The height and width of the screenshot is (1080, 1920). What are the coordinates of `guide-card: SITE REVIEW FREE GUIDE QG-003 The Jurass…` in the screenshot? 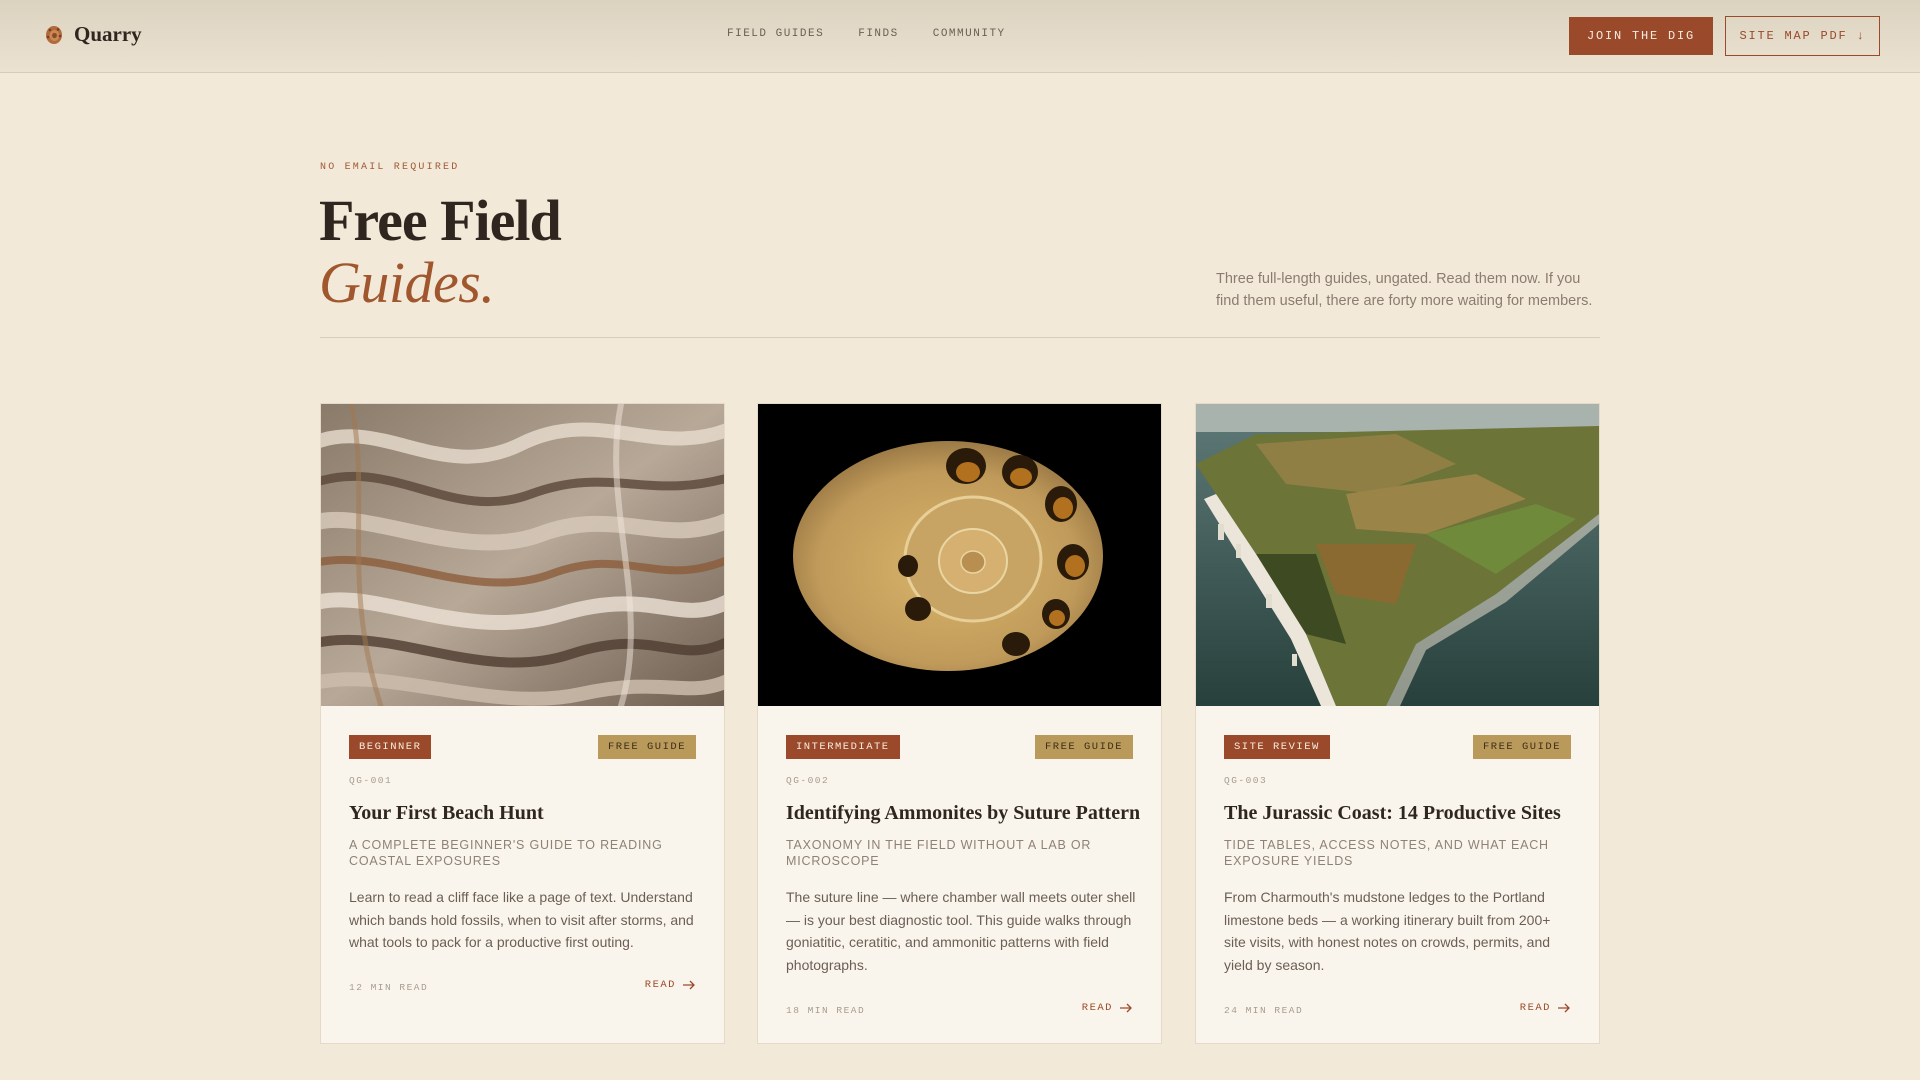 It's located at (1397, 723).